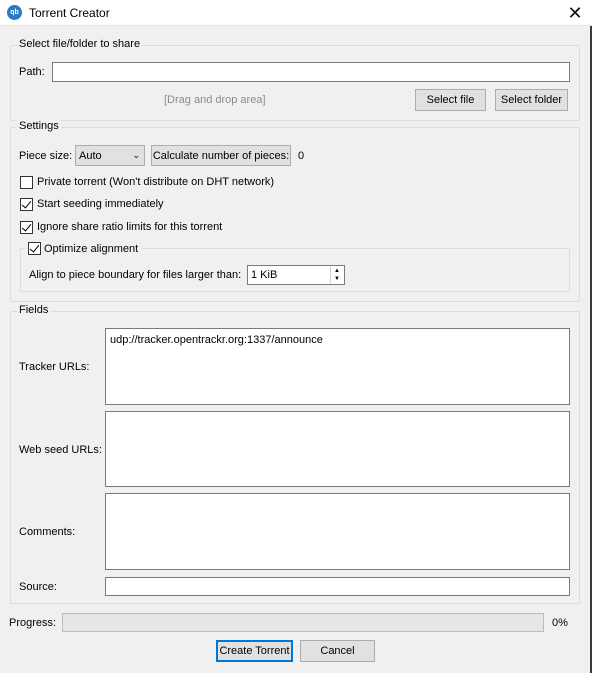 The height and width of the screenshot is (673, 592). Describe the element at coordinates (90, 156) in the screenshot. I see `piece-size-value: Auto` at that location.